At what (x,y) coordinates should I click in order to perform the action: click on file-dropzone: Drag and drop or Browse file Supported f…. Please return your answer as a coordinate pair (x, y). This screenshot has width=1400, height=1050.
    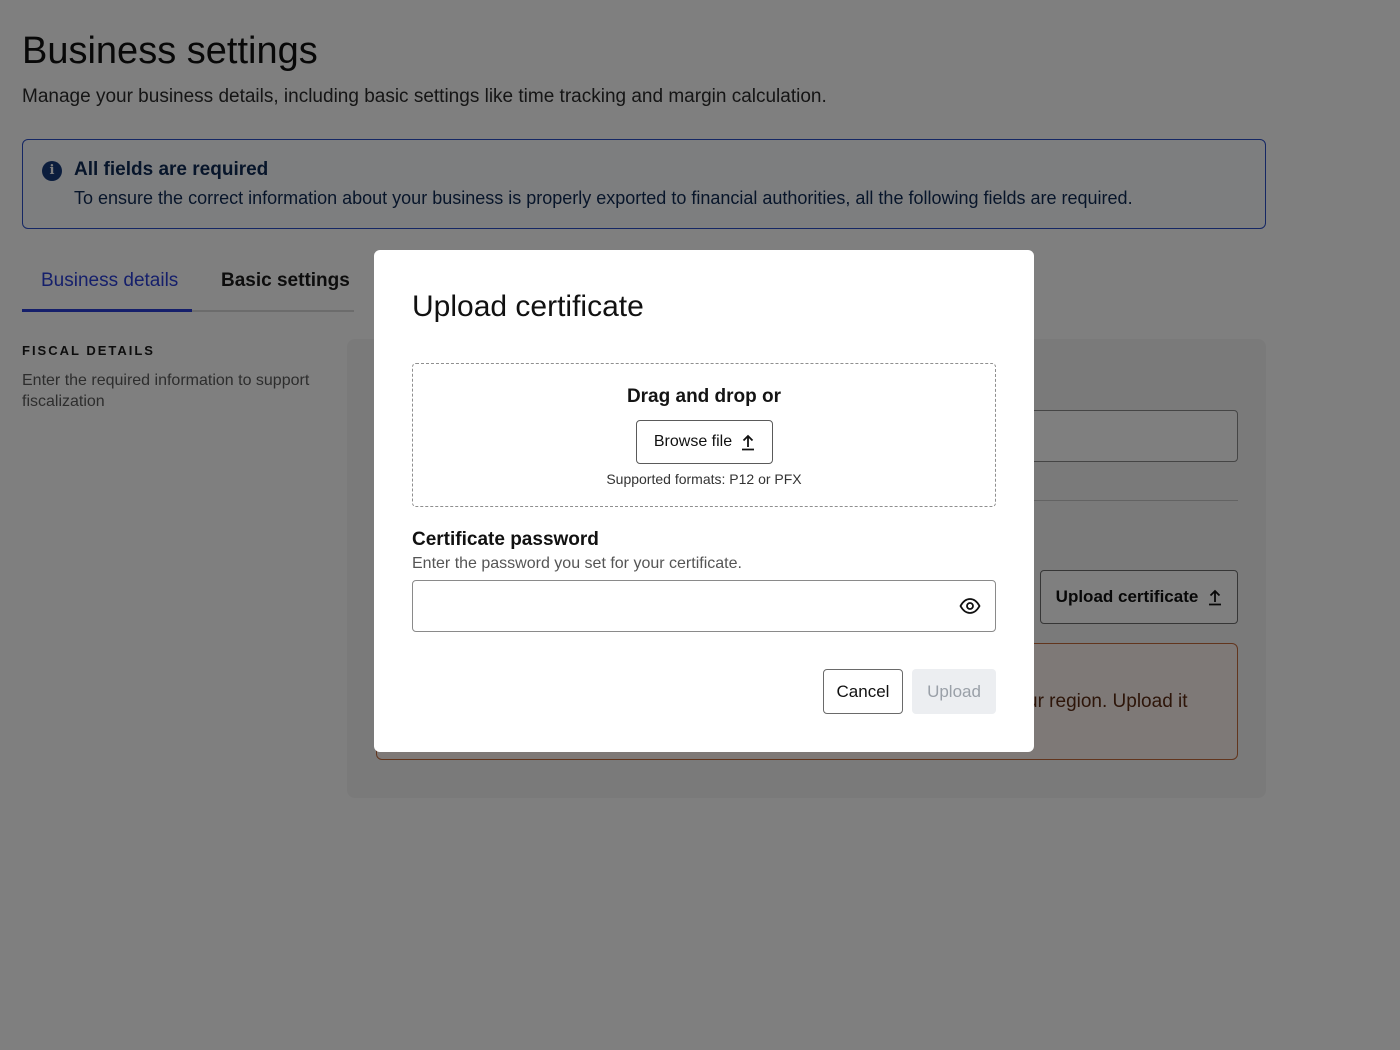
    Looking at the image, I should click on (704, 435).